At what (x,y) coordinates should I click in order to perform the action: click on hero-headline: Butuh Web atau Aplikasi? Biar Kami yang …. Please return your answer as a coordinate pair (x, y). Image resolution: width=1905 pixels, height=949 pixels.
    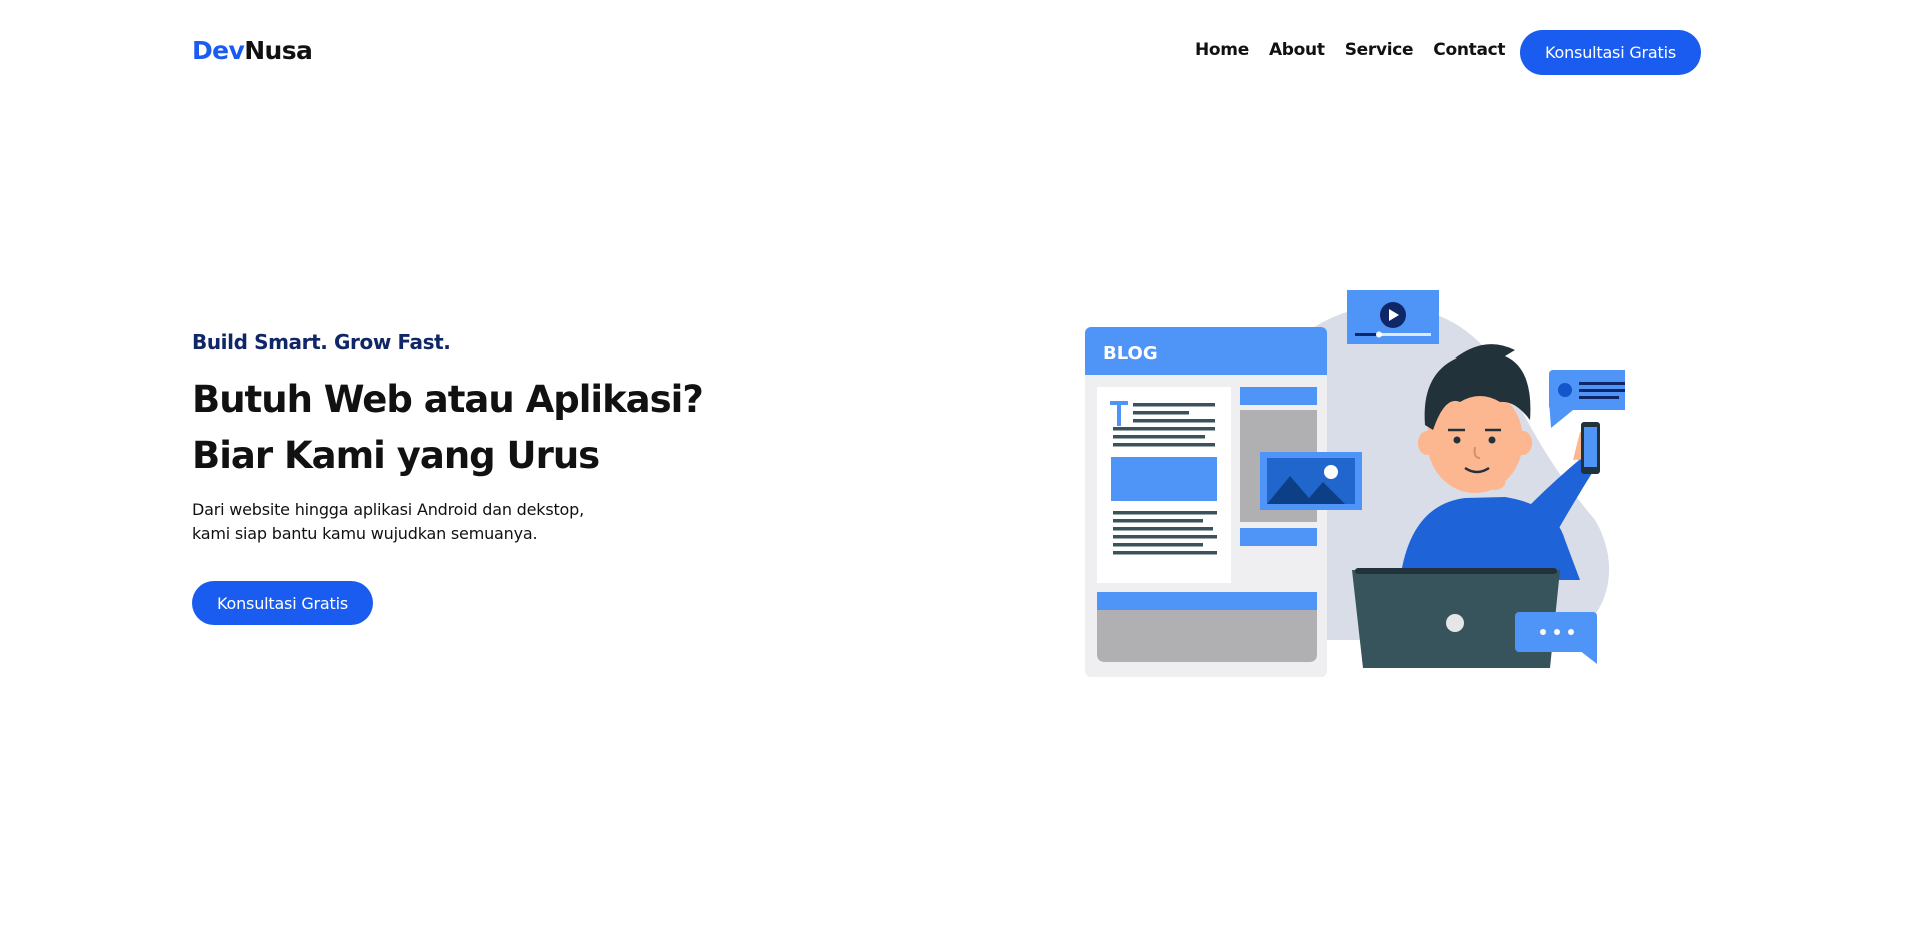
    Looking at the image, I should click on (472, 428).